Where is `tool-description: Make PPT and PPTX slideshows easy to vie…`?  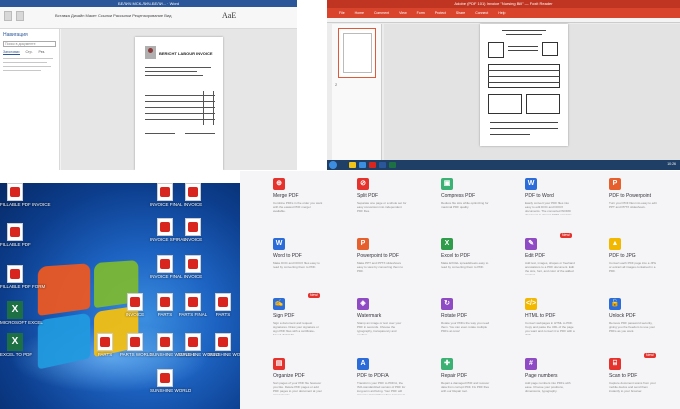 tool-description: Make PPT and PPTX slideshows easy to vie… is located at coordinates (380, 267).